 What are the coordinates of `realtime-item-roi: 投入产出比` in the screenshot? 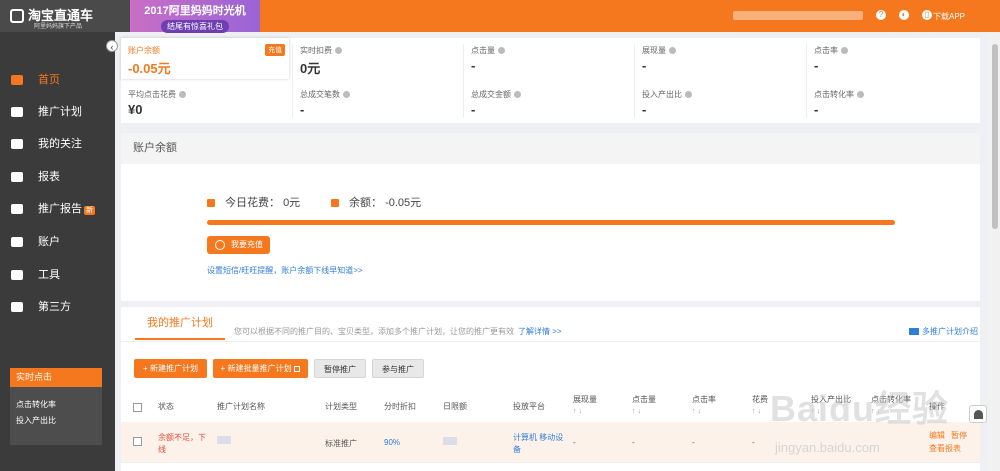 It's located at (56, 421).